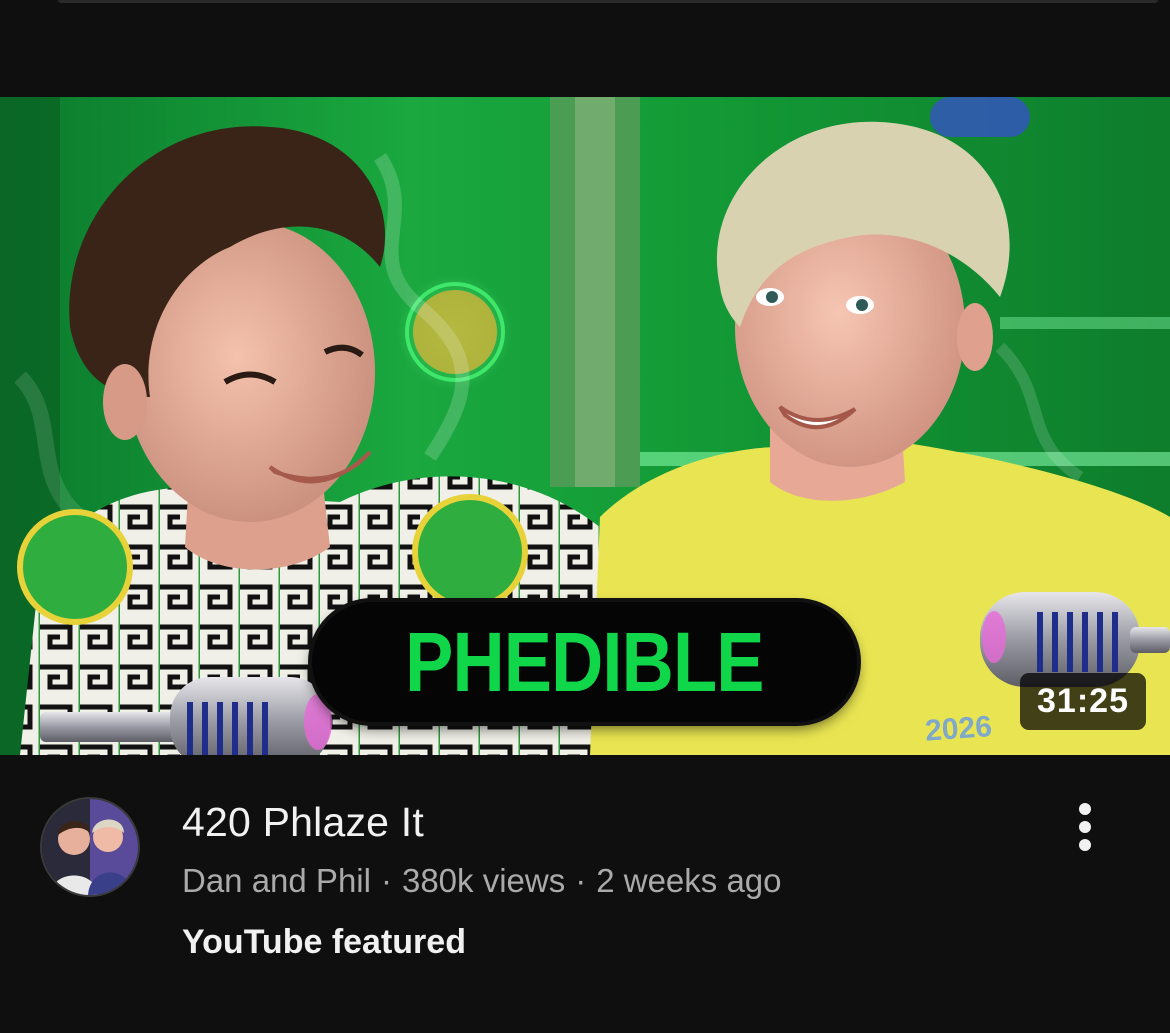 This screenshot has width=1170, height=1033. I want to click on video-subline: Dan and Phil · 380k views · 2 weeks ago, so click(482, 881).